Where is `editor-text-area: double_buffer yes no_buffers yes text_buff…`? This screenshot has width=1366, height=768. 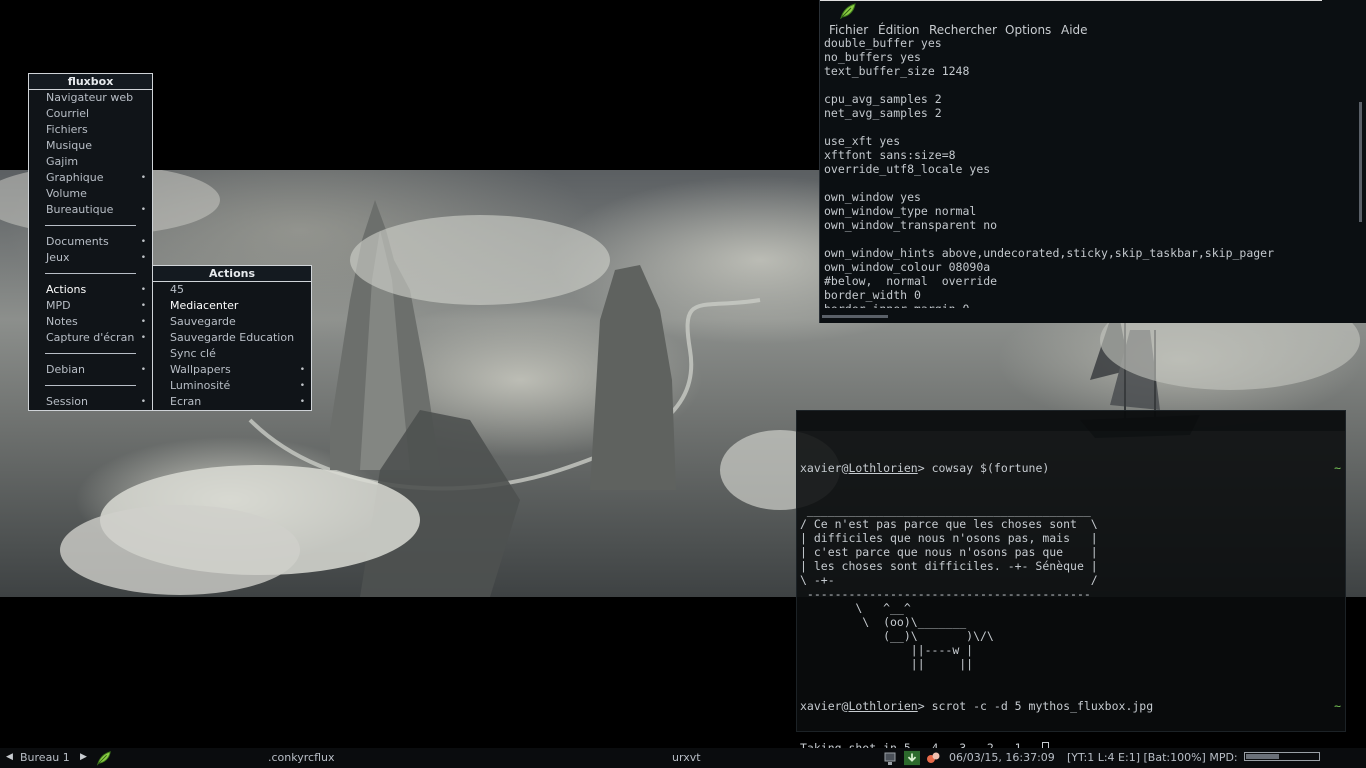
editor-text-area: double_buffer yes no_buffers yes text_buff… is located at coordinates (1089, 172).